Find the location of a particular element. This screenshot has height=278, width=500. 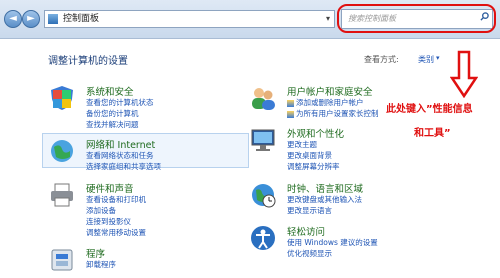

annotation-line-1: 此处键入”性能信息 is located at coordinates (429, 109).